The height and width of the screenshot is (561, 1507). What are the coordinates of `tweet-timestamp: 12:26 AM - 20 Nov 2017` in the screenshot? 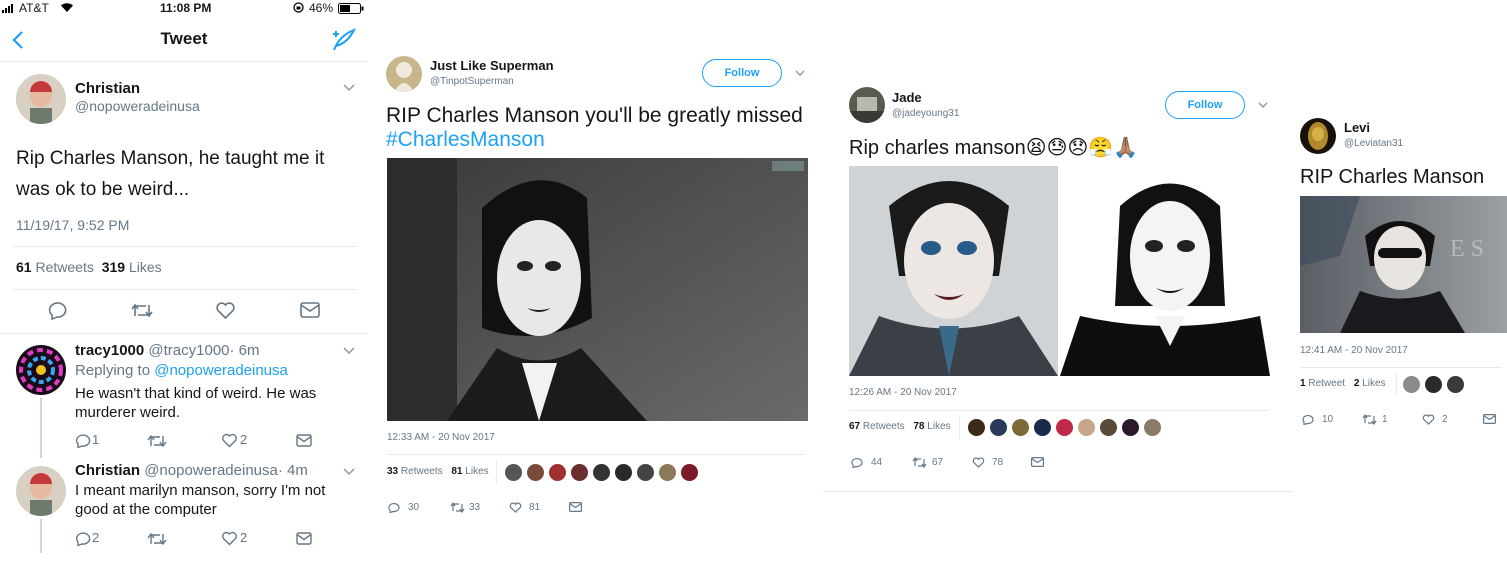 It's located at (903, 392).